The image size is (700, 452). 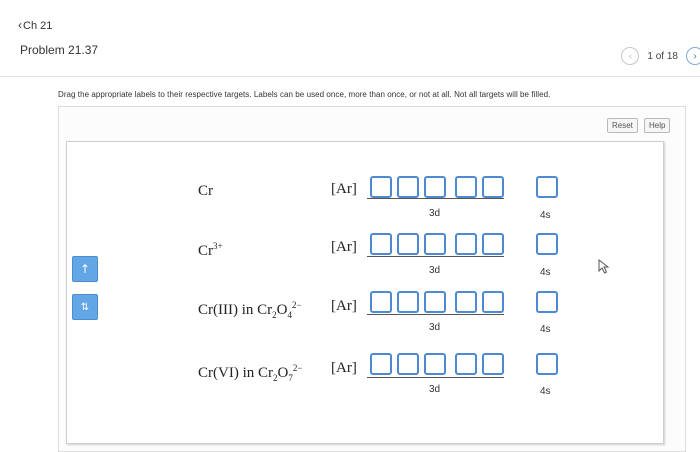 I want to click on next-problem-button: ›, so click(x=693, y=56).